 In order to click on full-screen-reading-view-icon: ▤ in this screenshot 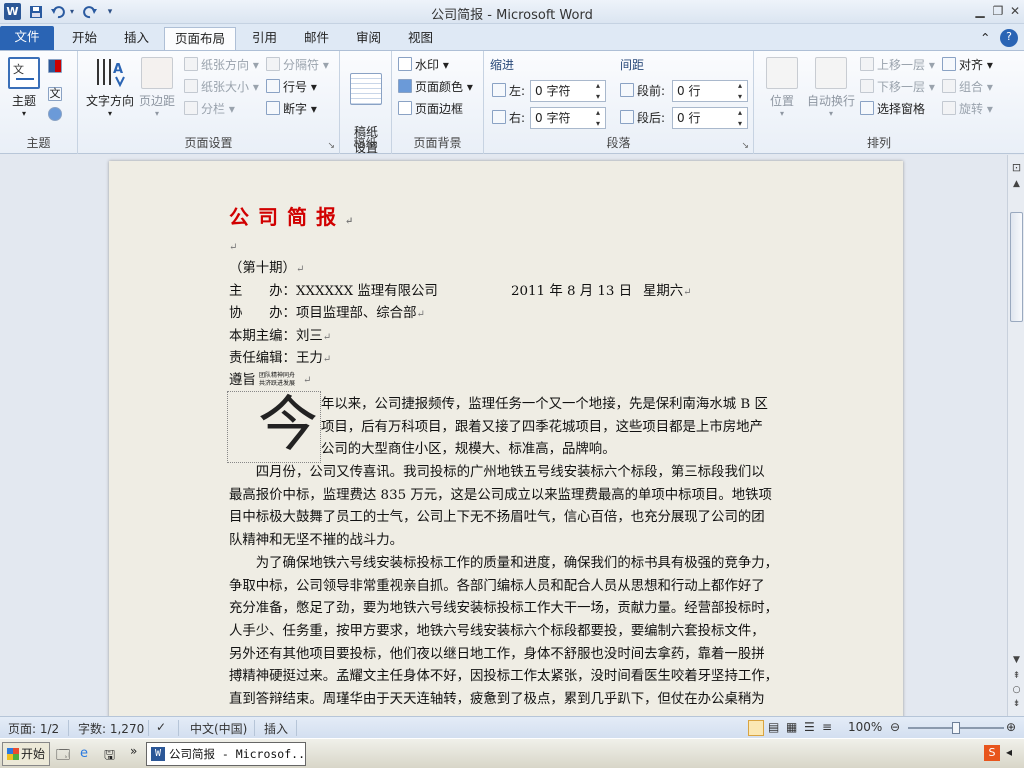, I will do `click(773, 727)`.